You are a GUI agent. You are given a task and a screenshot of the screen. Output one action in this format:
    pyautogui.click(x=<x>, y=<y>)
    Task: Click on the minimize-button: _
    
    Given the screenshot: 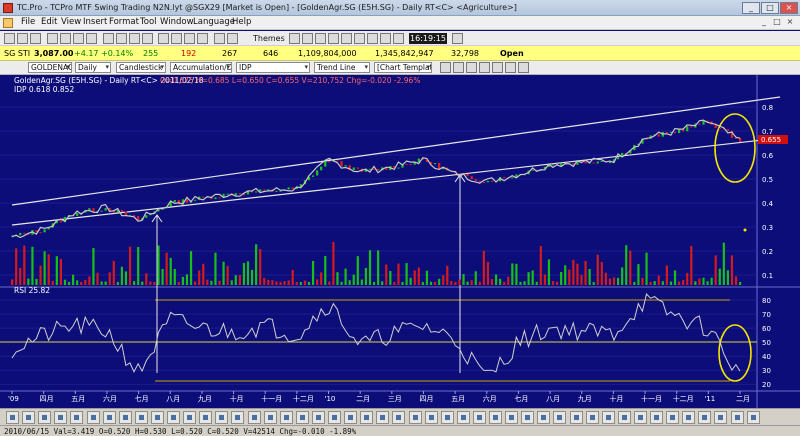 What is the action you would take?
    pyautogui.click(x=751, y=8)
    